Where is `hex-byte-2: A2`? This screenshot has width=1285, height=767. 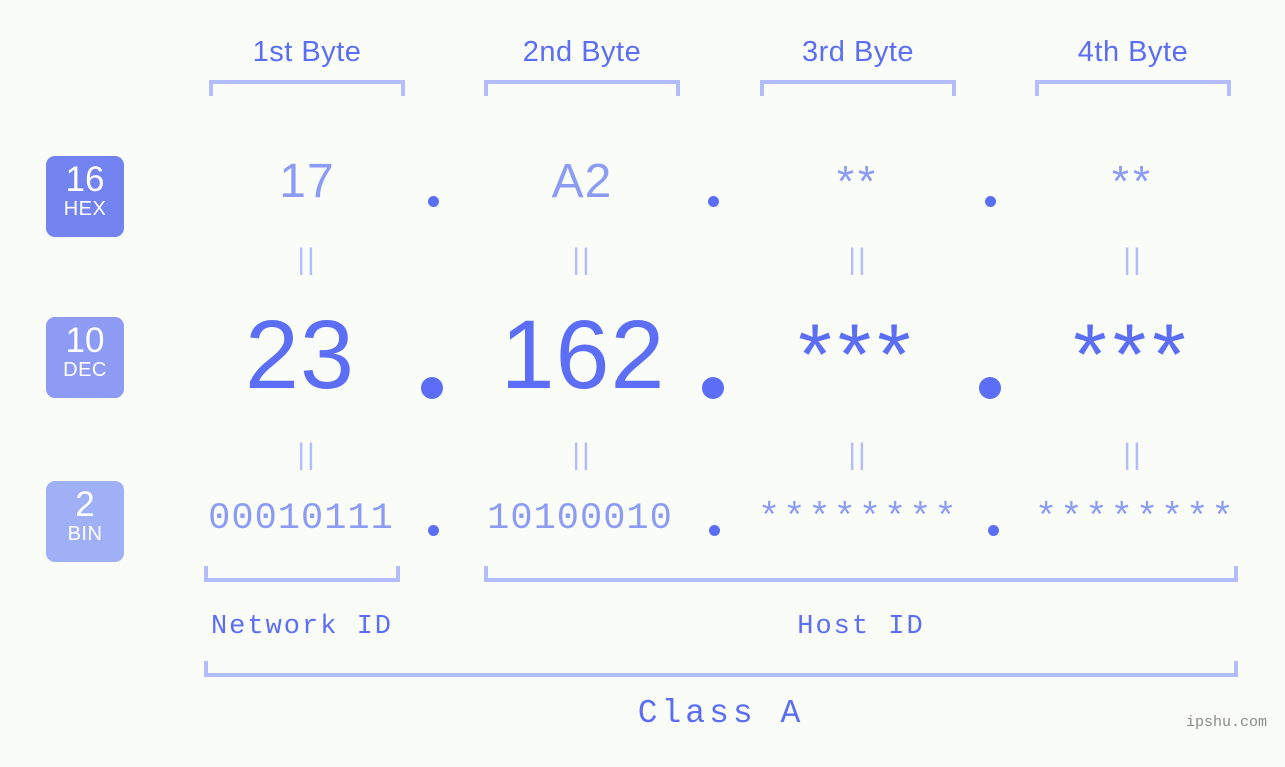 hex-byte-2: A2 is located at coordinates (582, 181).